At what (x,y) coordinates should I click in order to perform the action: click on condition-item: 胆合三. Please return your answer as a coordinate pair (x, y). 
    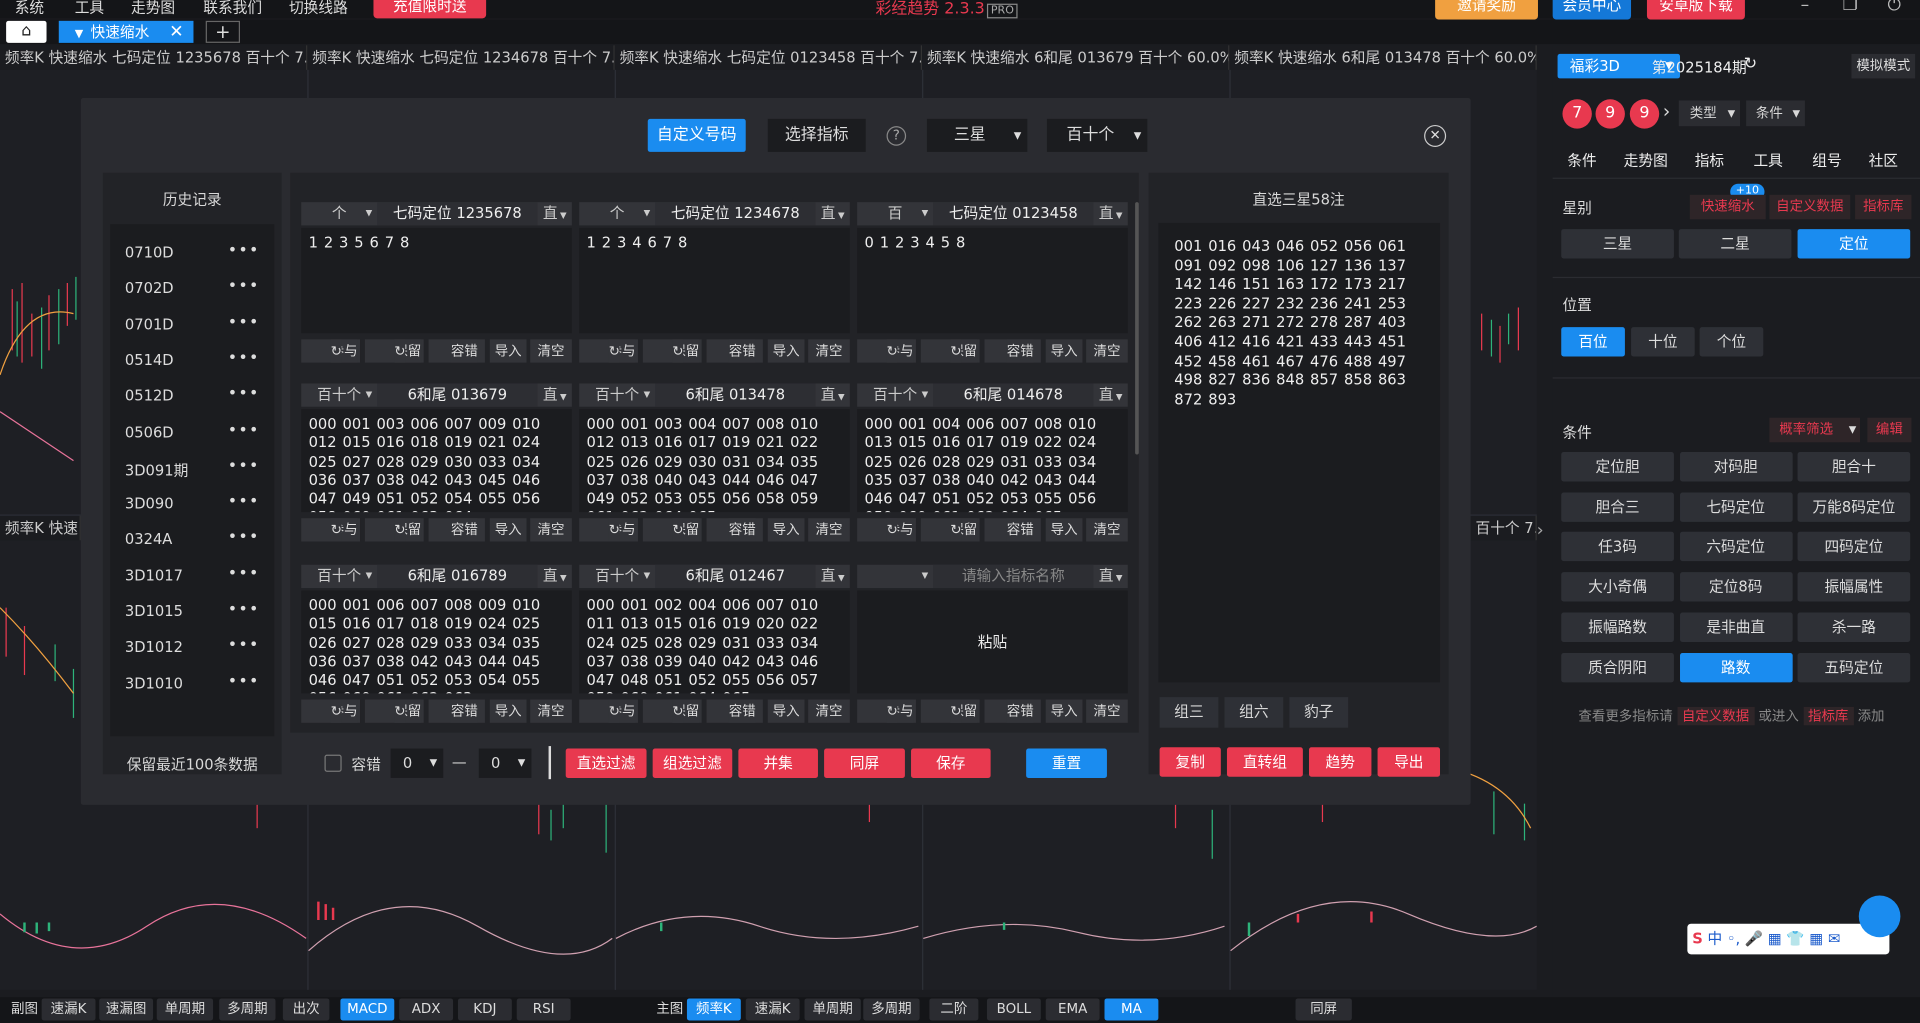
    Looking at the image, I should click on (1617, 507).